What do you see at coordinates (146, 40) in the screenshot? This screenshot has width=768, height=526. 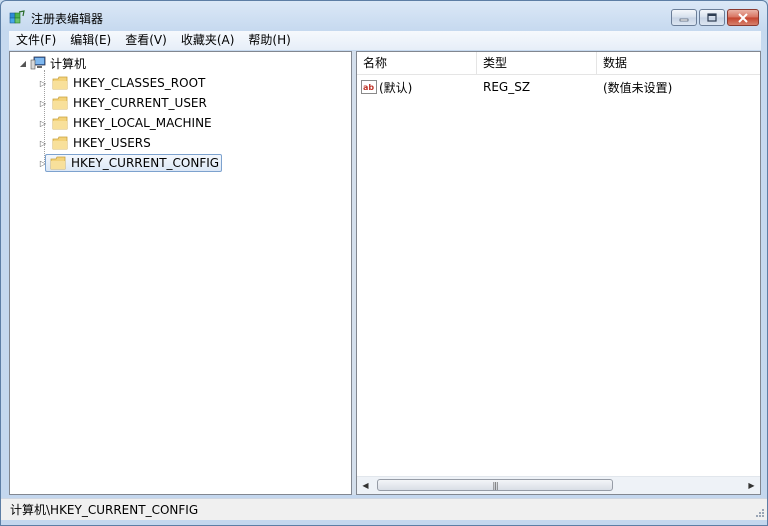 I see `menu-view: 查看(V)` at bounding box center [146, 40].